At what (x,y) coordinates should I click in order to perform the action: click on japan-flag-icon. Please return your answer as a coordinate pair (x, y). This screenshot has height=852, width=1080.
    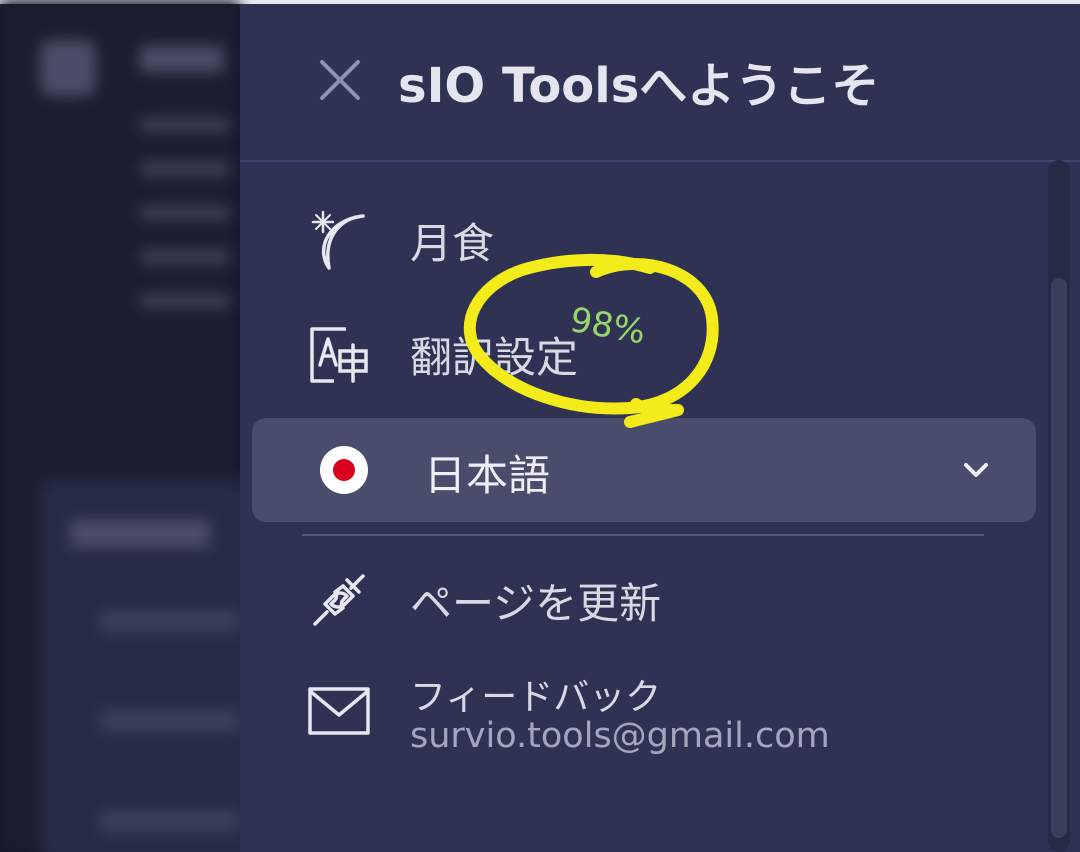
    Looking at the image, I should click on (344, 470).